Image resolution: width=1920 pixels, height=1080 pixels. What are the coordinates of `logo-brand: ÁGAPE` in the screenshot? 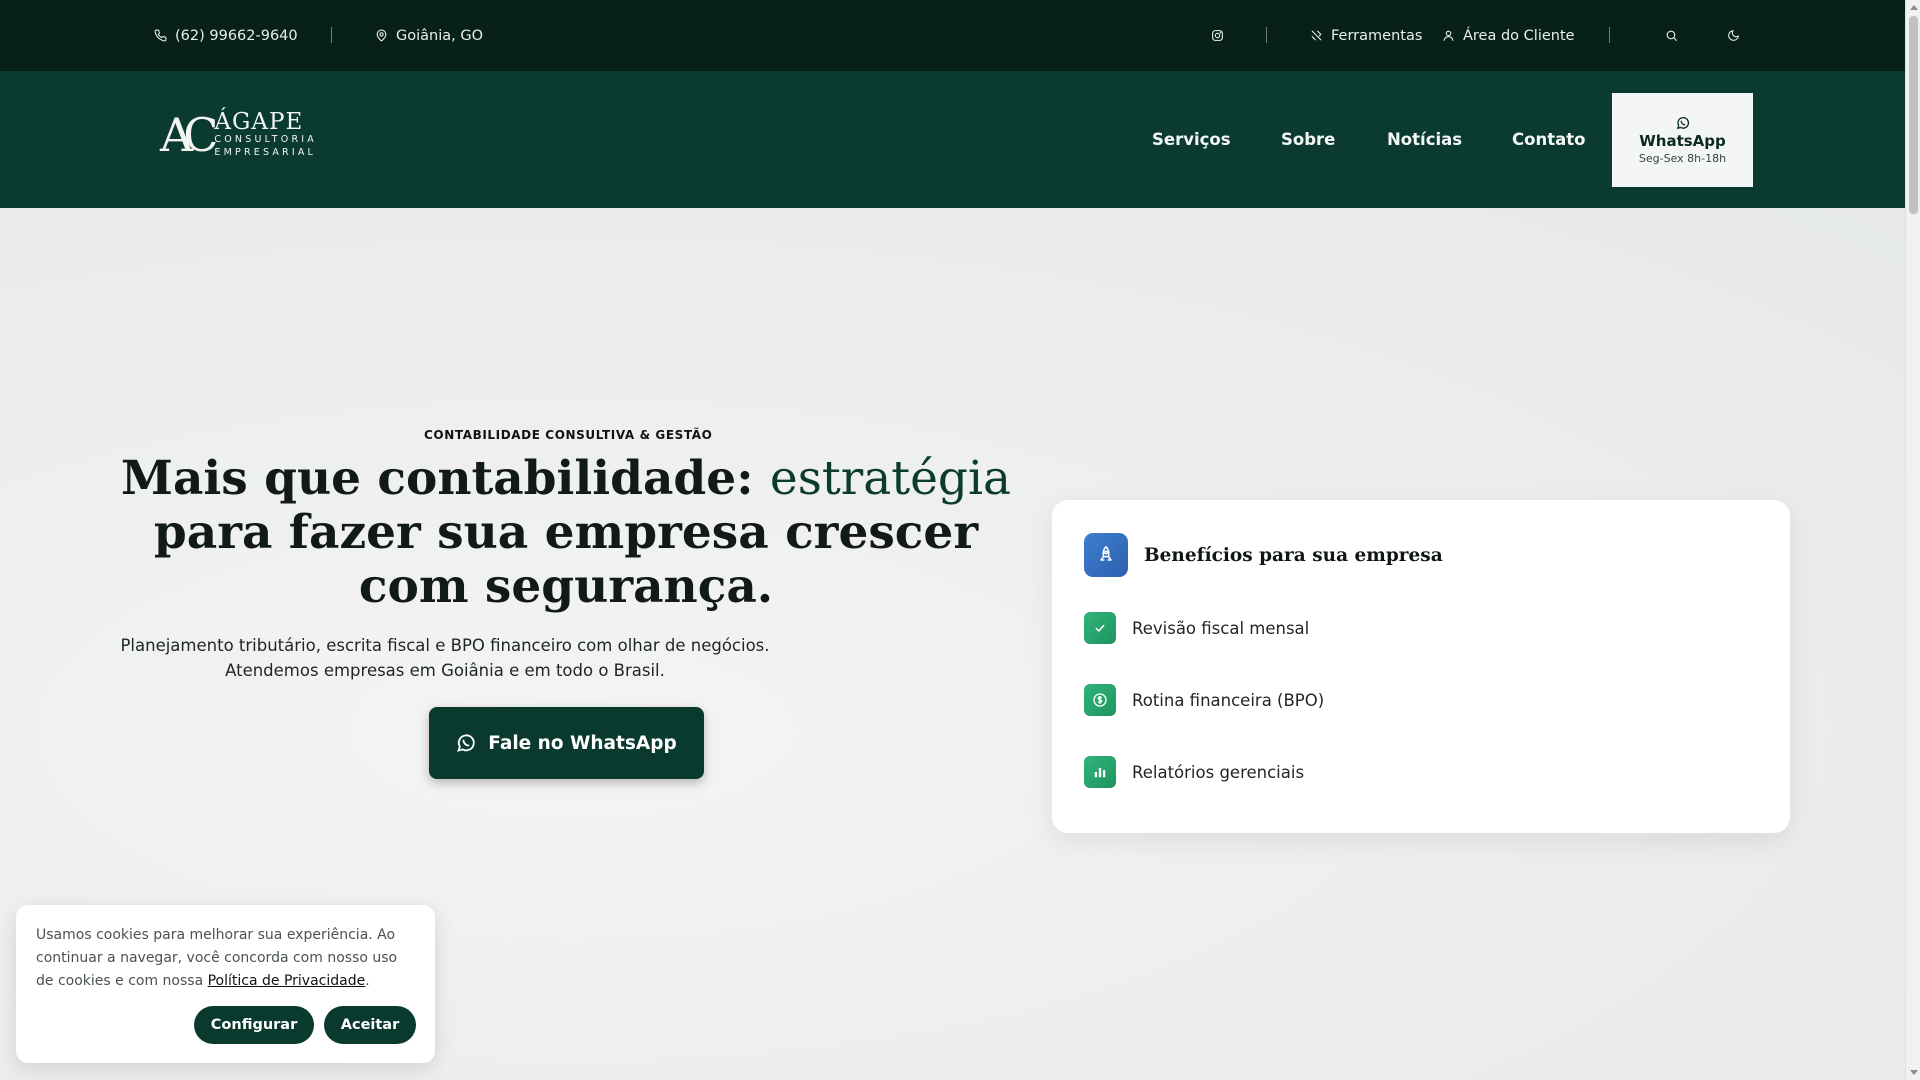 It's located at (259, 122).